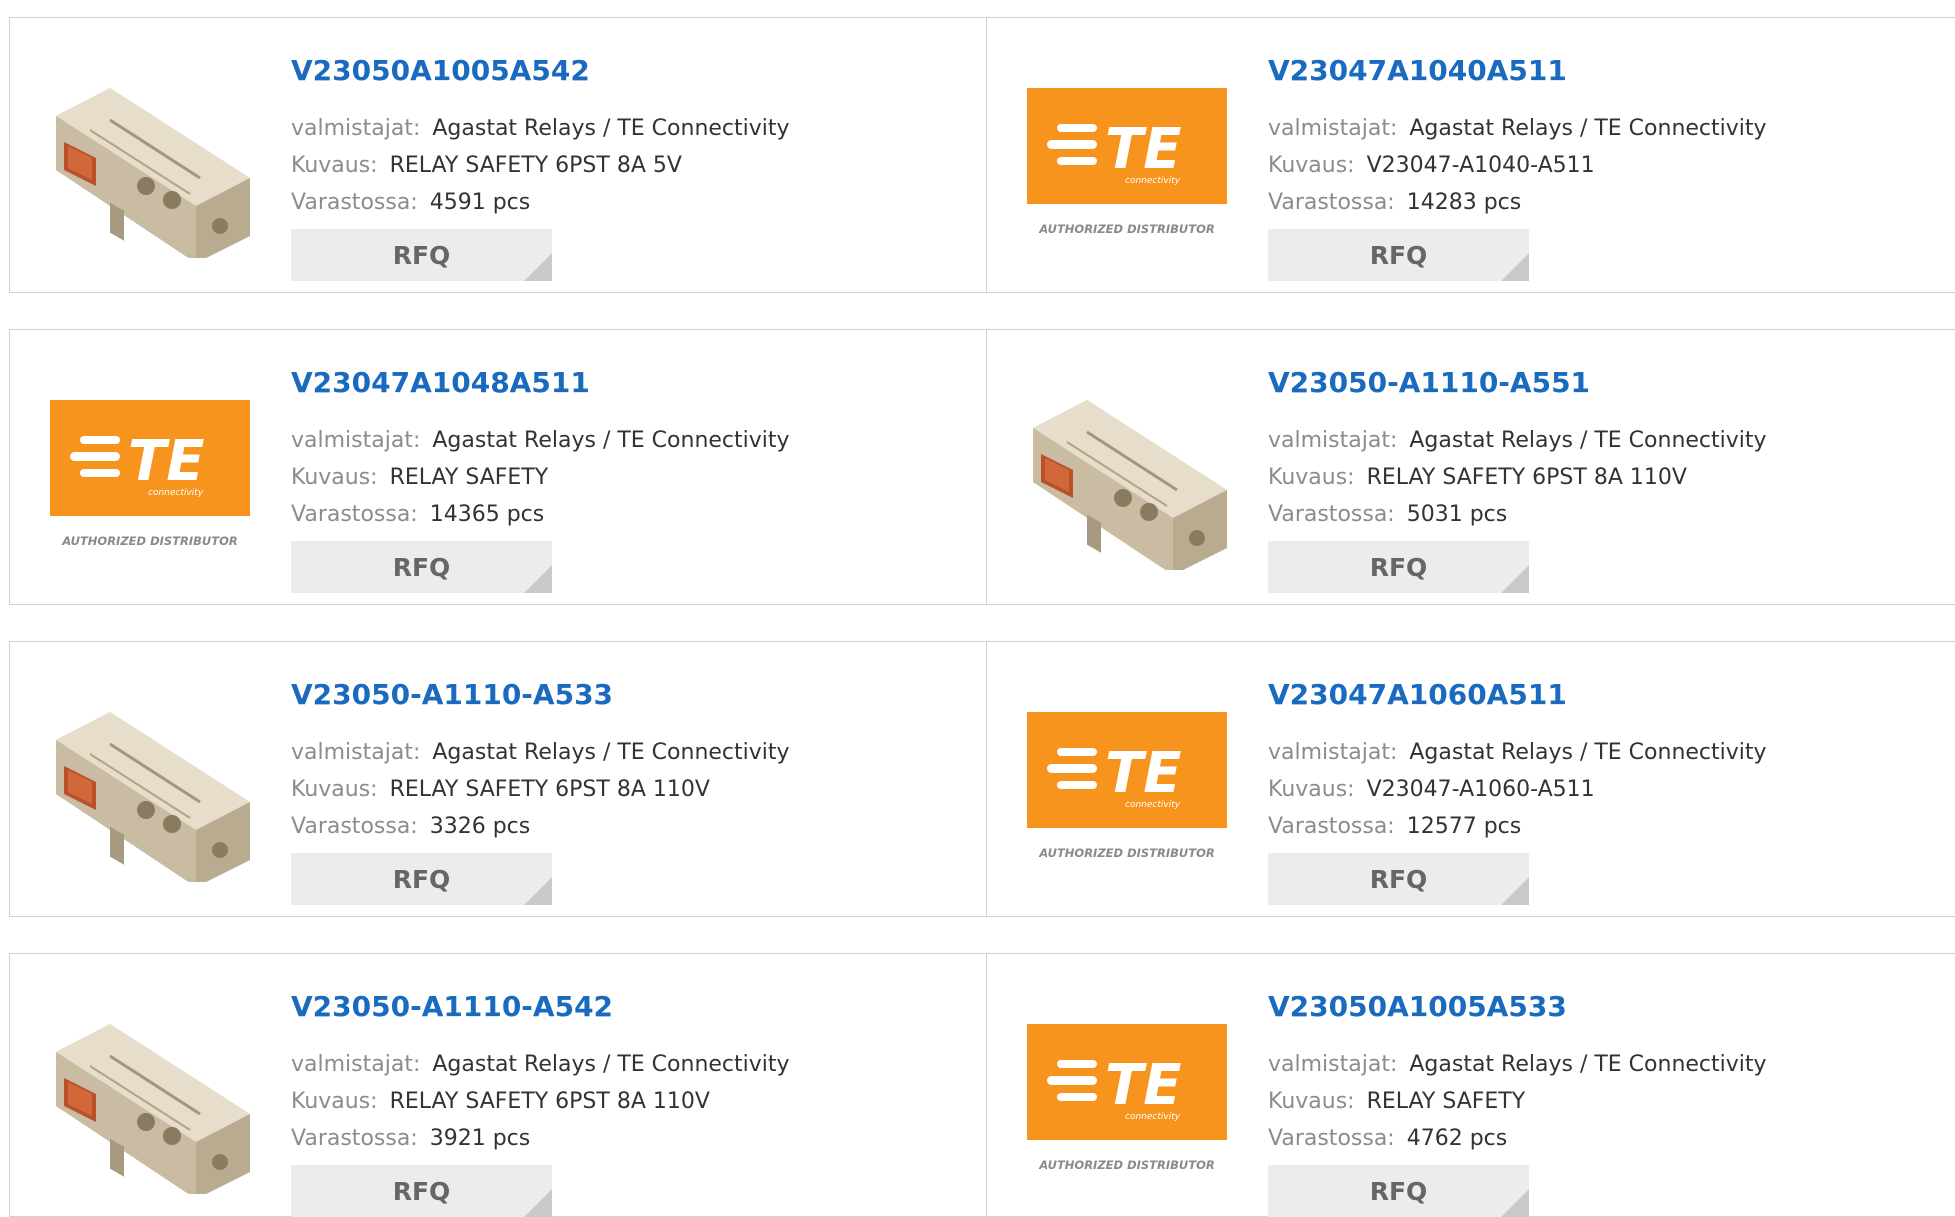  Describe the element at coordinates (410, 1138) in the screenshot. I see `stock-row: Varastossa: 3921 pcs` at that location.